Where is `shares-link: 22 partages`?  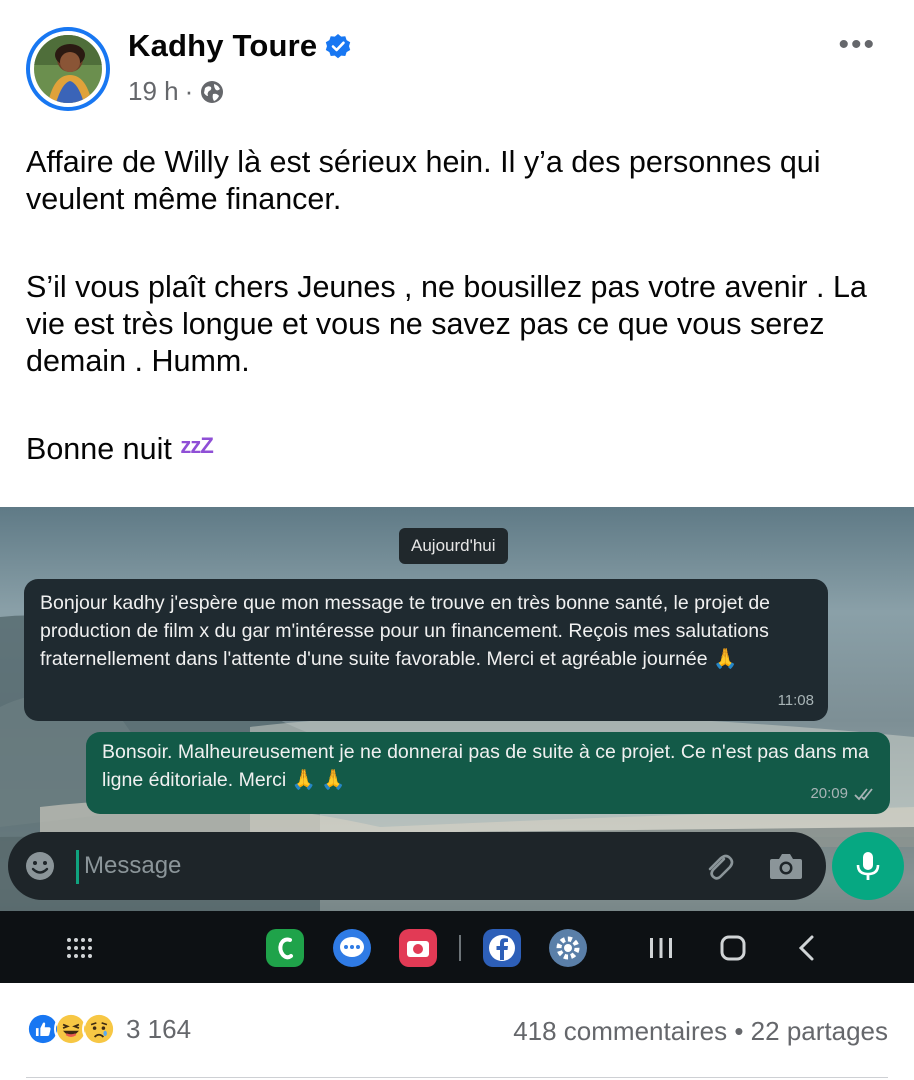 shares-link: 22 partages is located at coordinates (819, 1031).